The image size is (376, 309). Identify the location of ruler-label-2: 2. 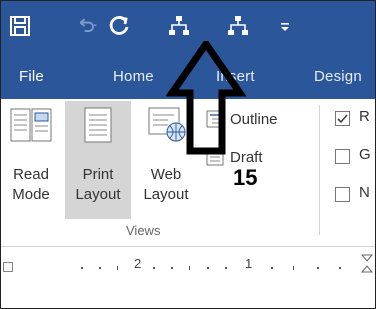
(138, 263).